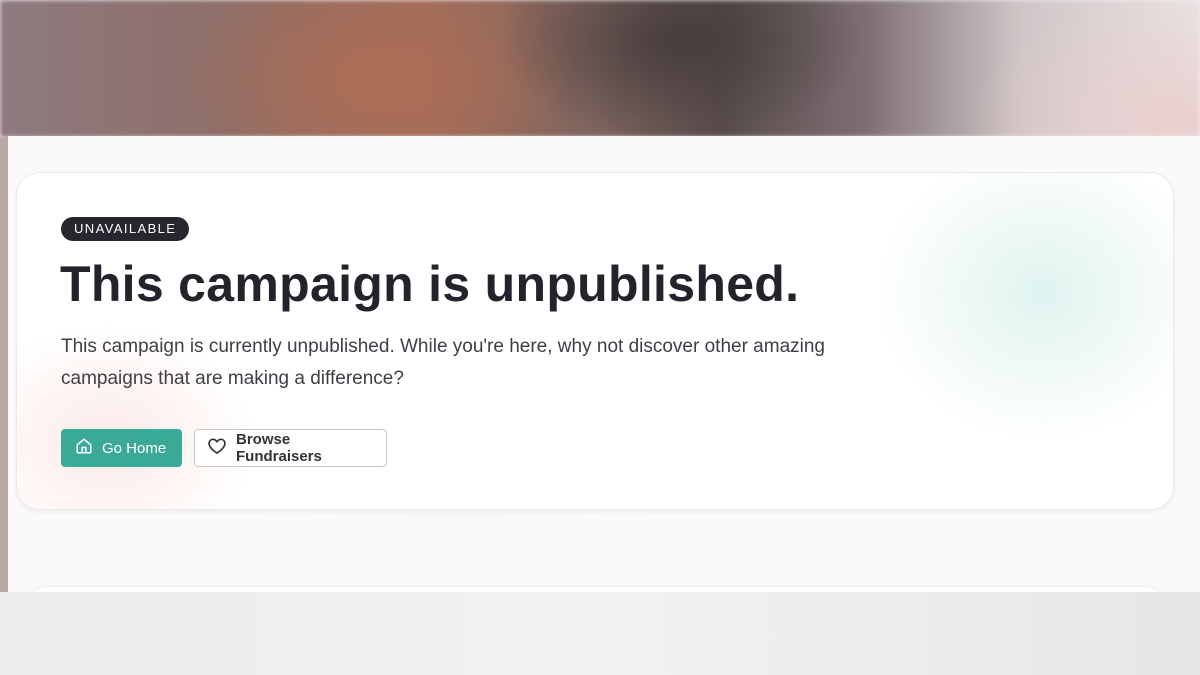 This screenshot has height=675, width=1200. Describe the element at coordinates (596, 589) in the screenshot. I see `secondary-card` at that location.